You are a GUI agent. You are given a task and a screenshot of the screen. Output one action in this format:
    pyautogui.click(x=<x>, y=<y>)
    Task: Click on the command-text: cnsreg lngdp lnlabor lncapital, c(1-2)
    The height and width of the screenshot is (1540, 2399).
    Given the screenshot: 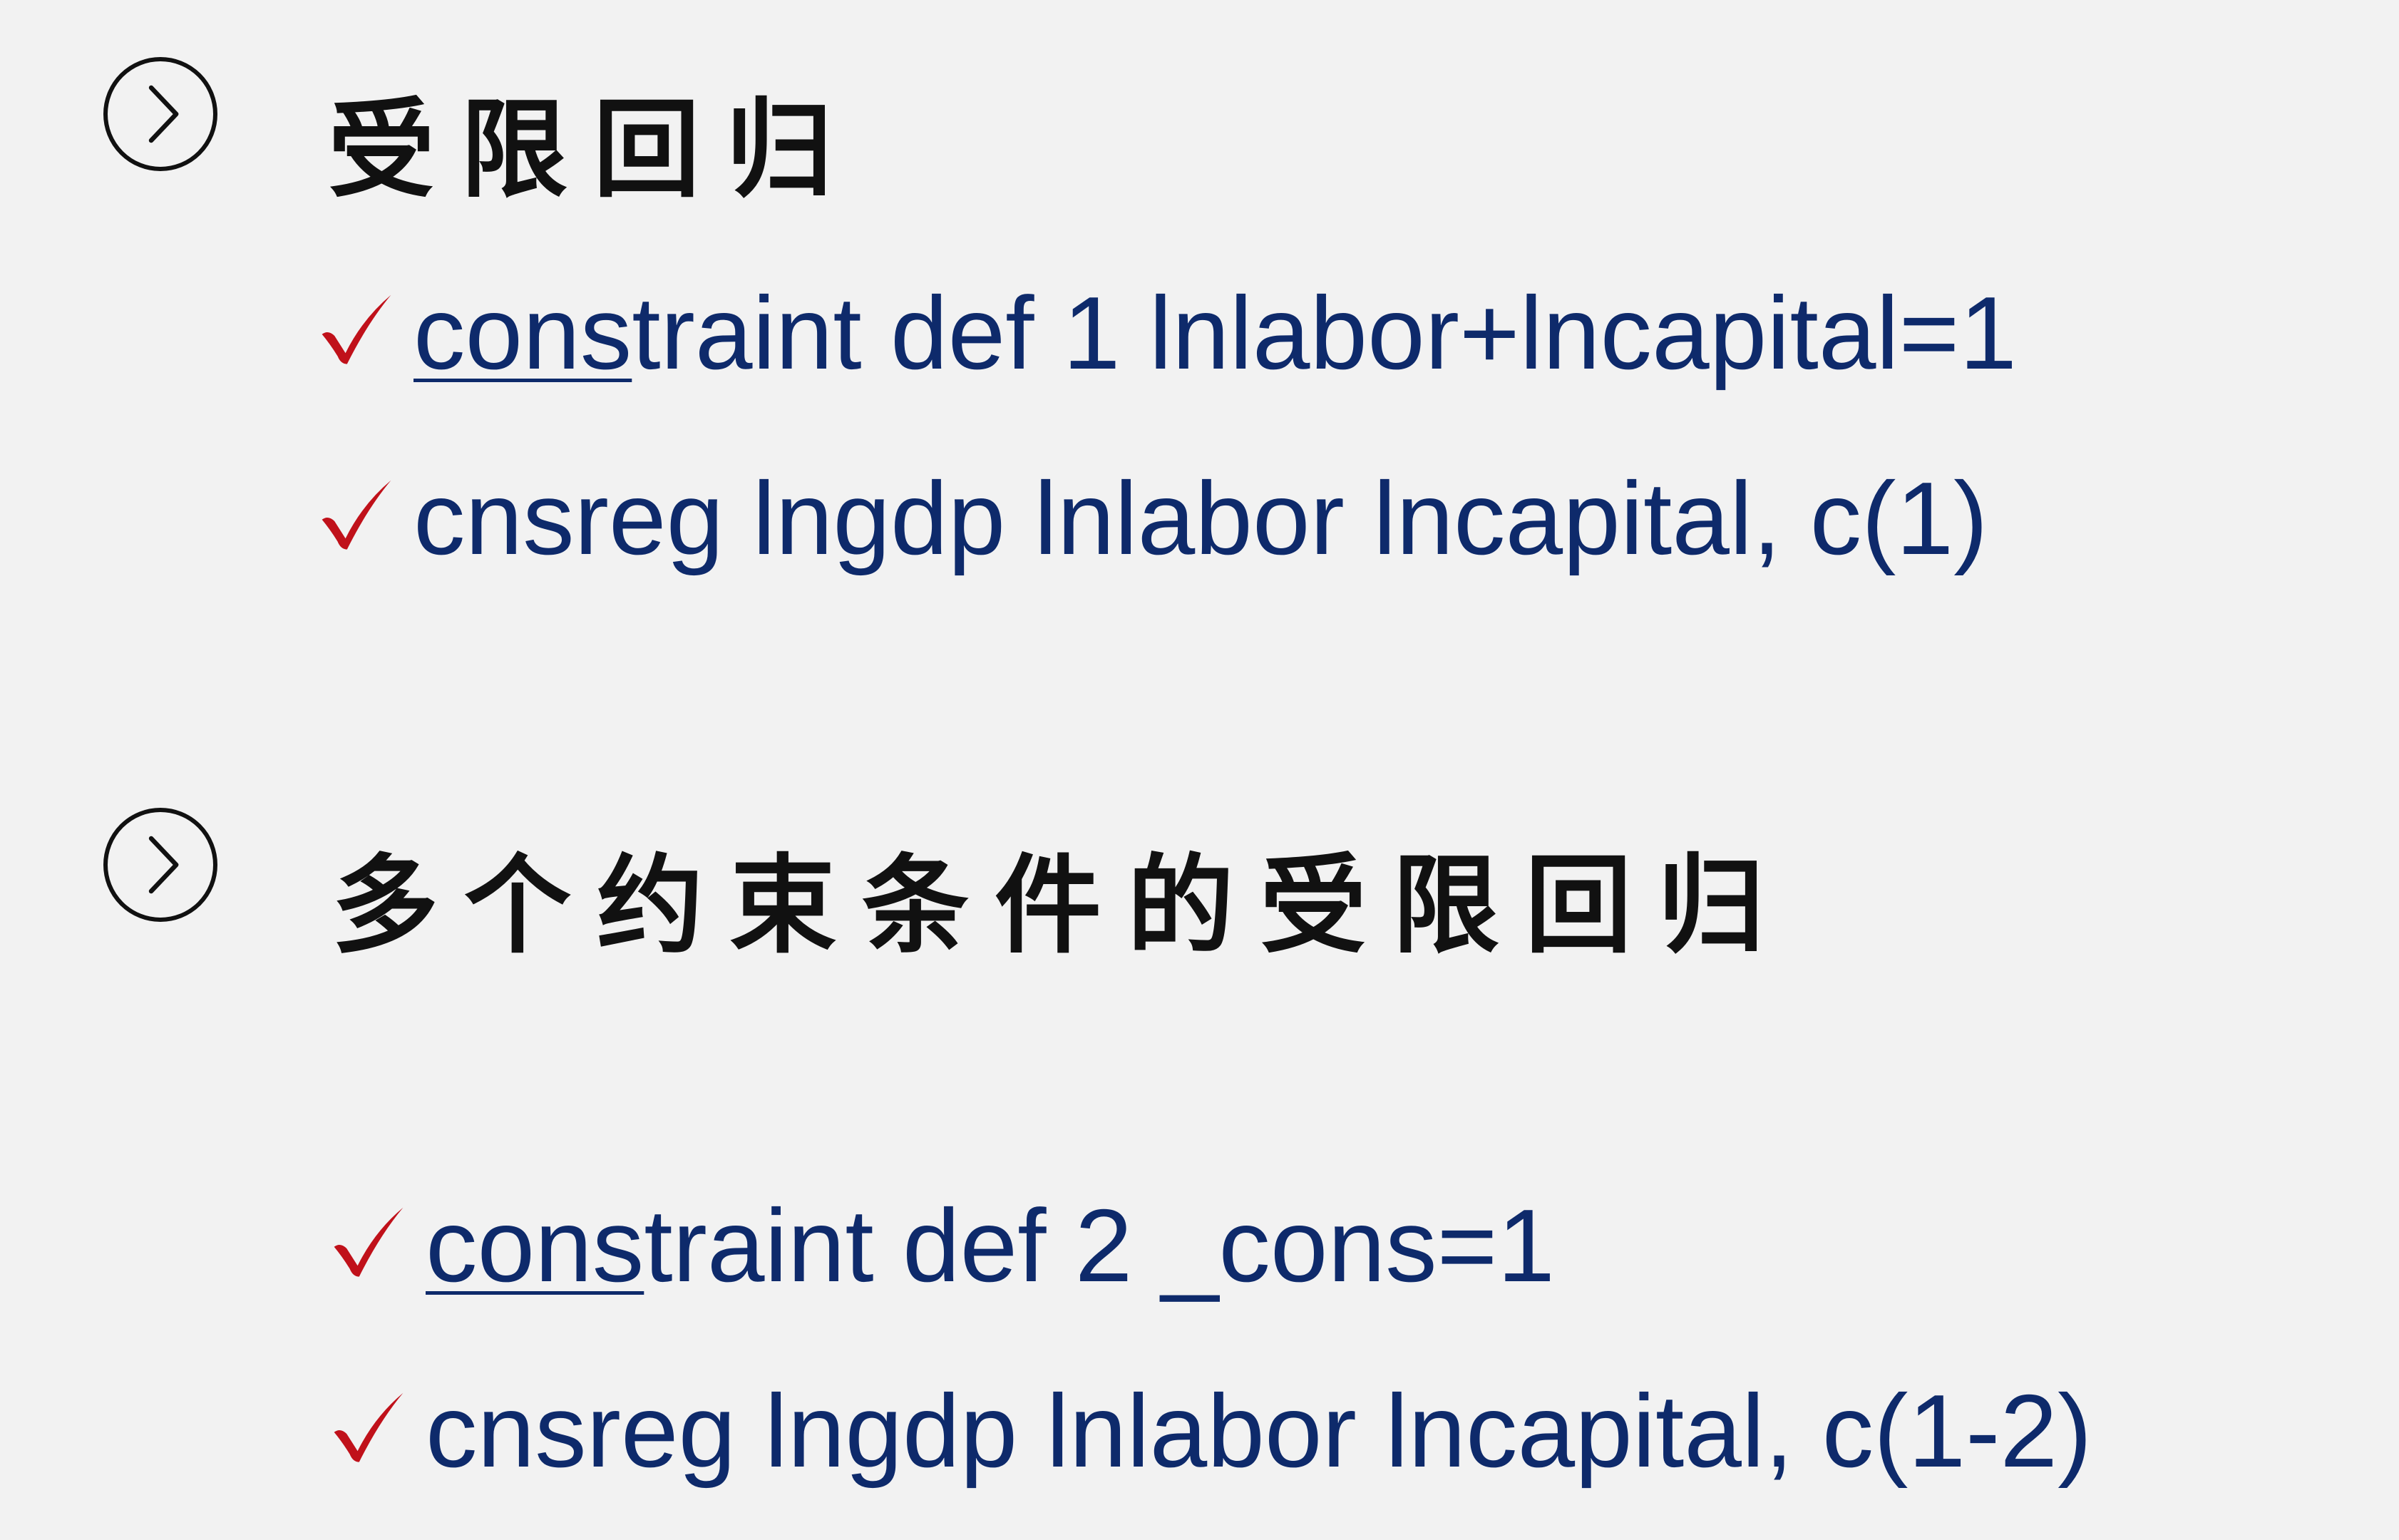 What is the action you would take?
    pyautogui.click(x=1259, y=1431)
    